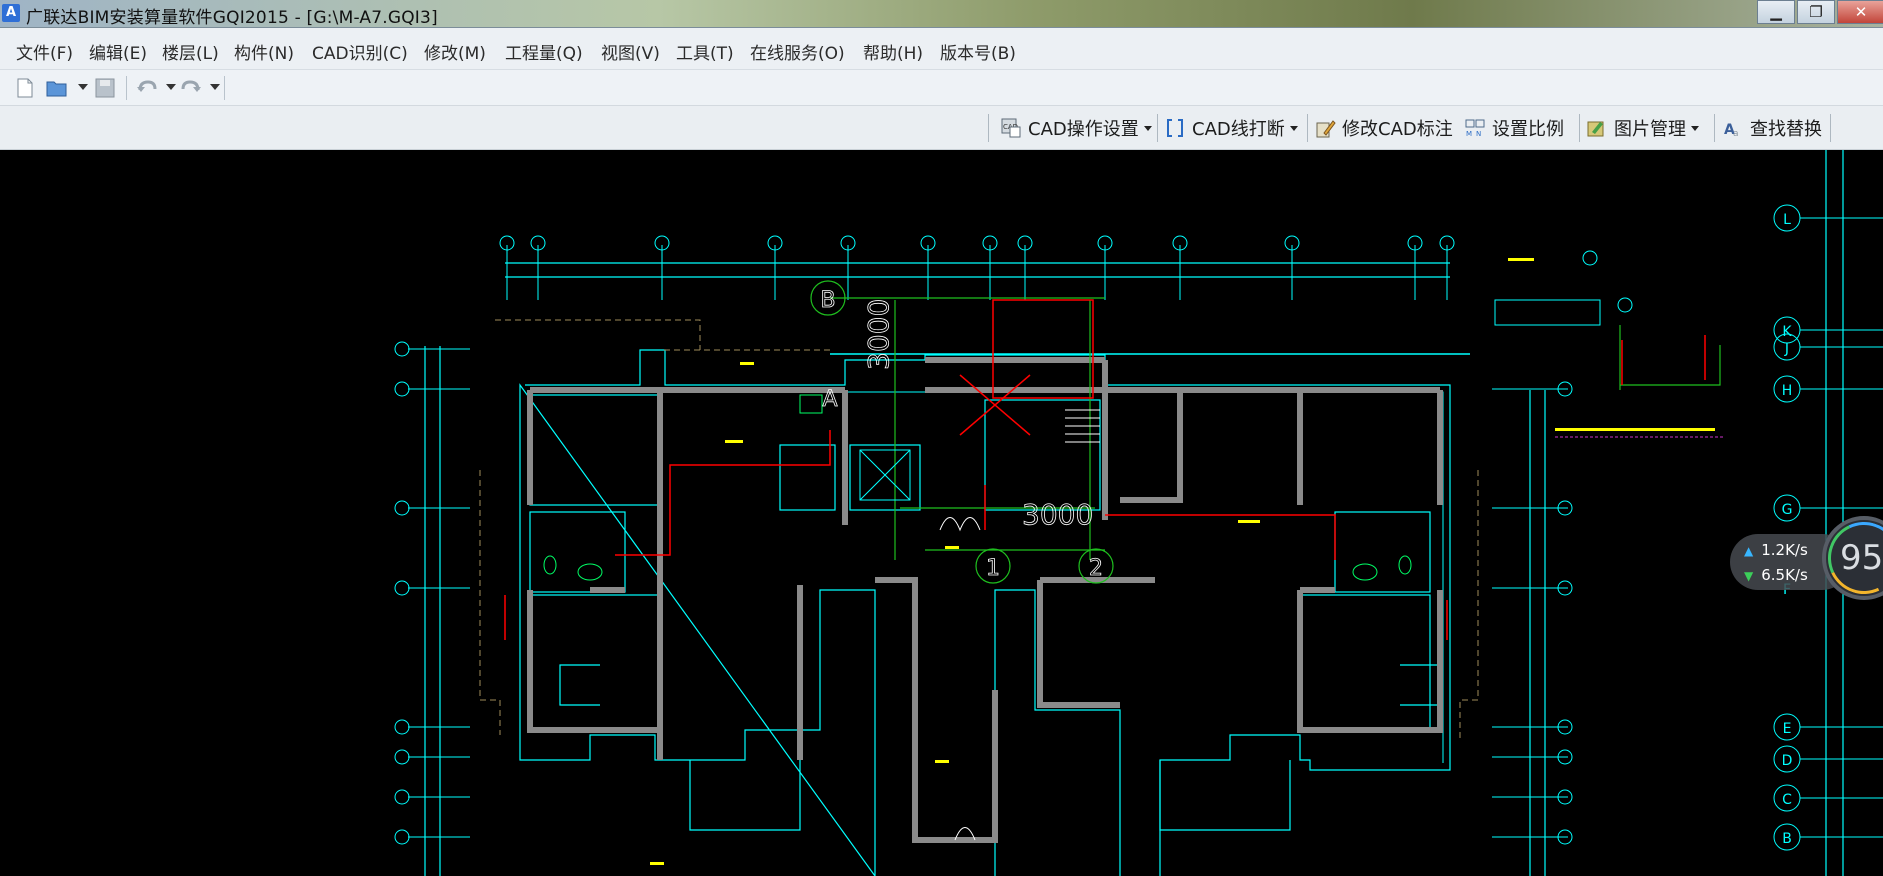 The image size is (1883, 876). What do you see at coordinates (1787, 761) in the screenshot?
I see `right-axis-label: D` at bounding box center [1787, 761].